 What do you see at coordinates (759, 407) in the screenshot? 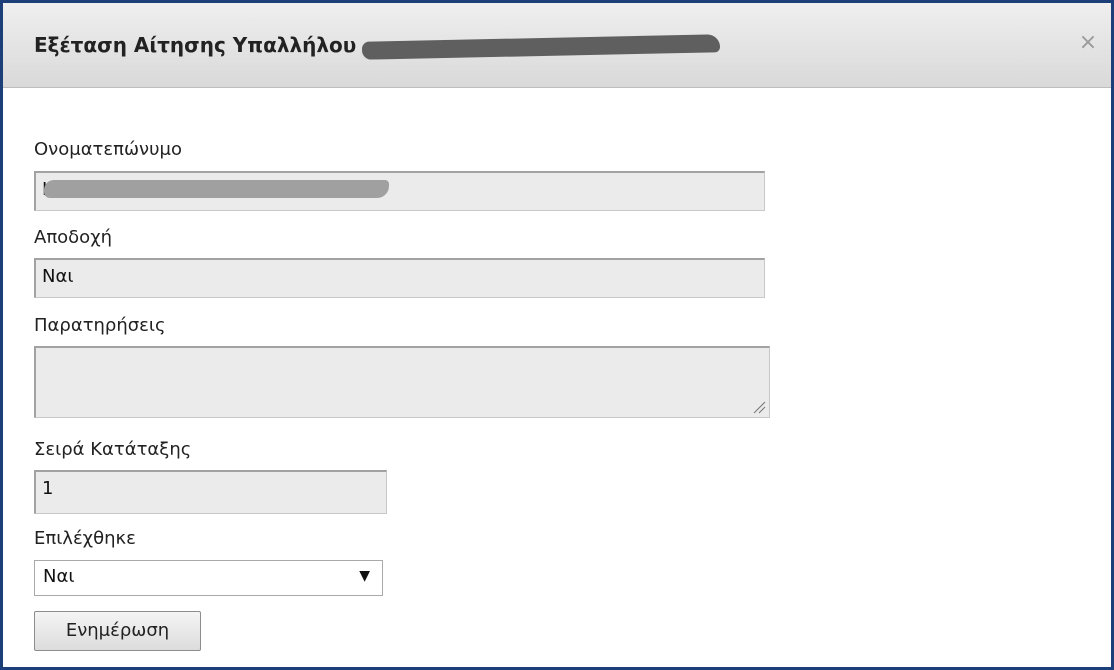
I see `resize-handle-icon` at bounding box center [759, 407].